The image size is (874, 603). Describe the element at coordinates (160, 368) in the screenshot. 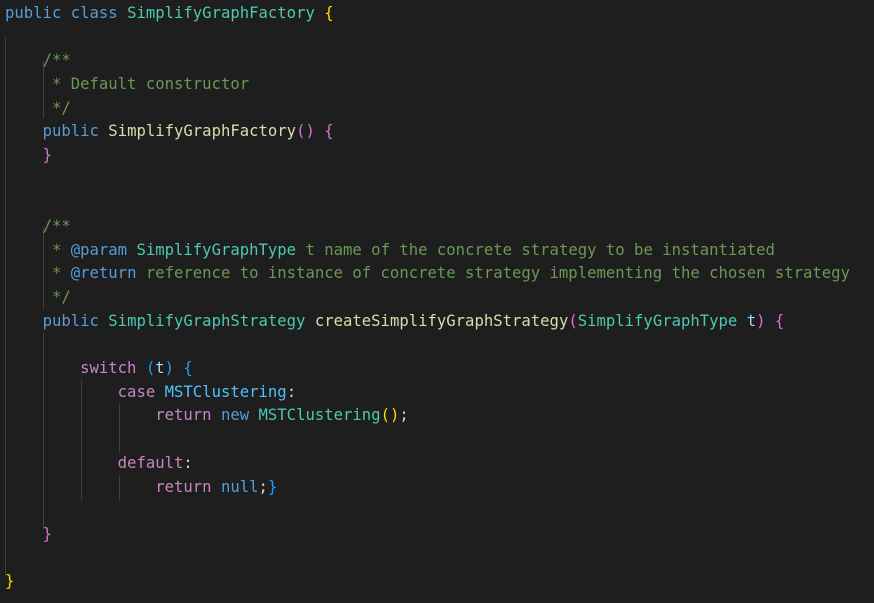

I see `variable: t` at that location.